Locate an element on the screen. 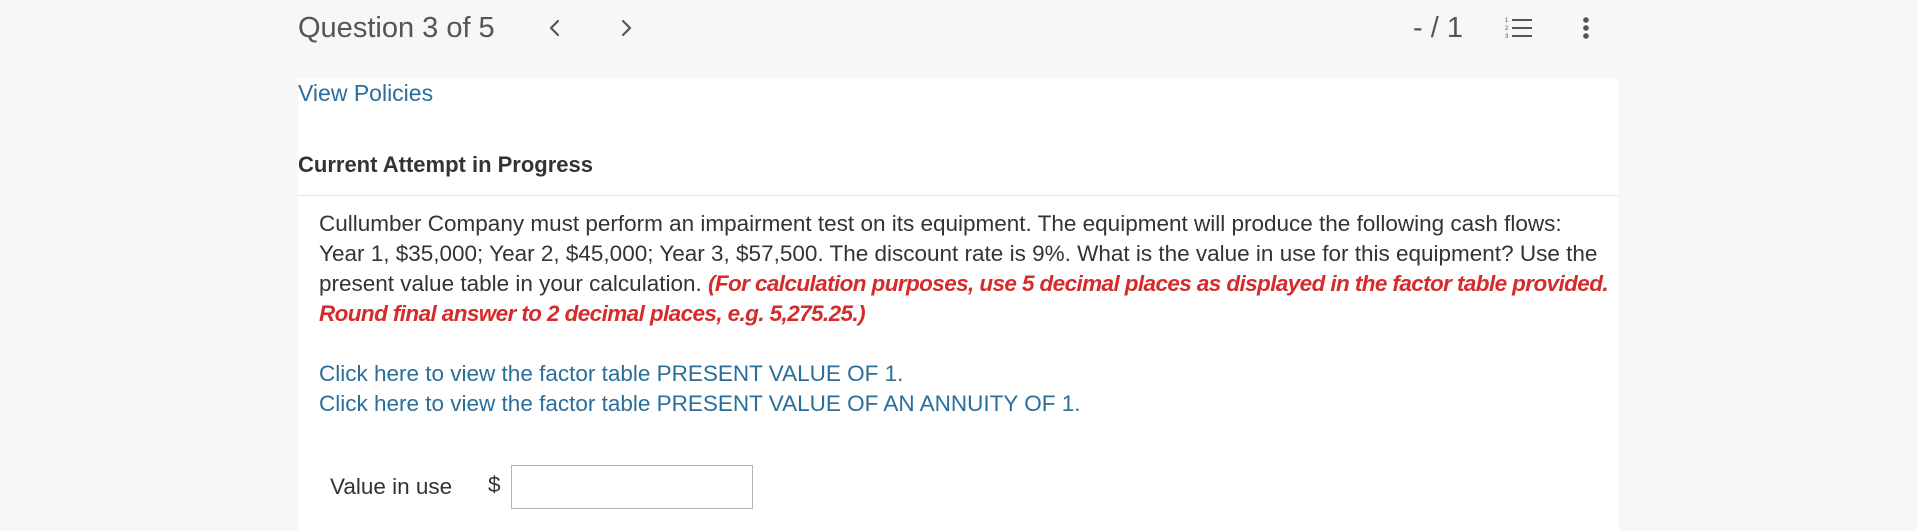 This screenshot has height=531, width=1917. more-options-button is located at coordinates (1586, 28).